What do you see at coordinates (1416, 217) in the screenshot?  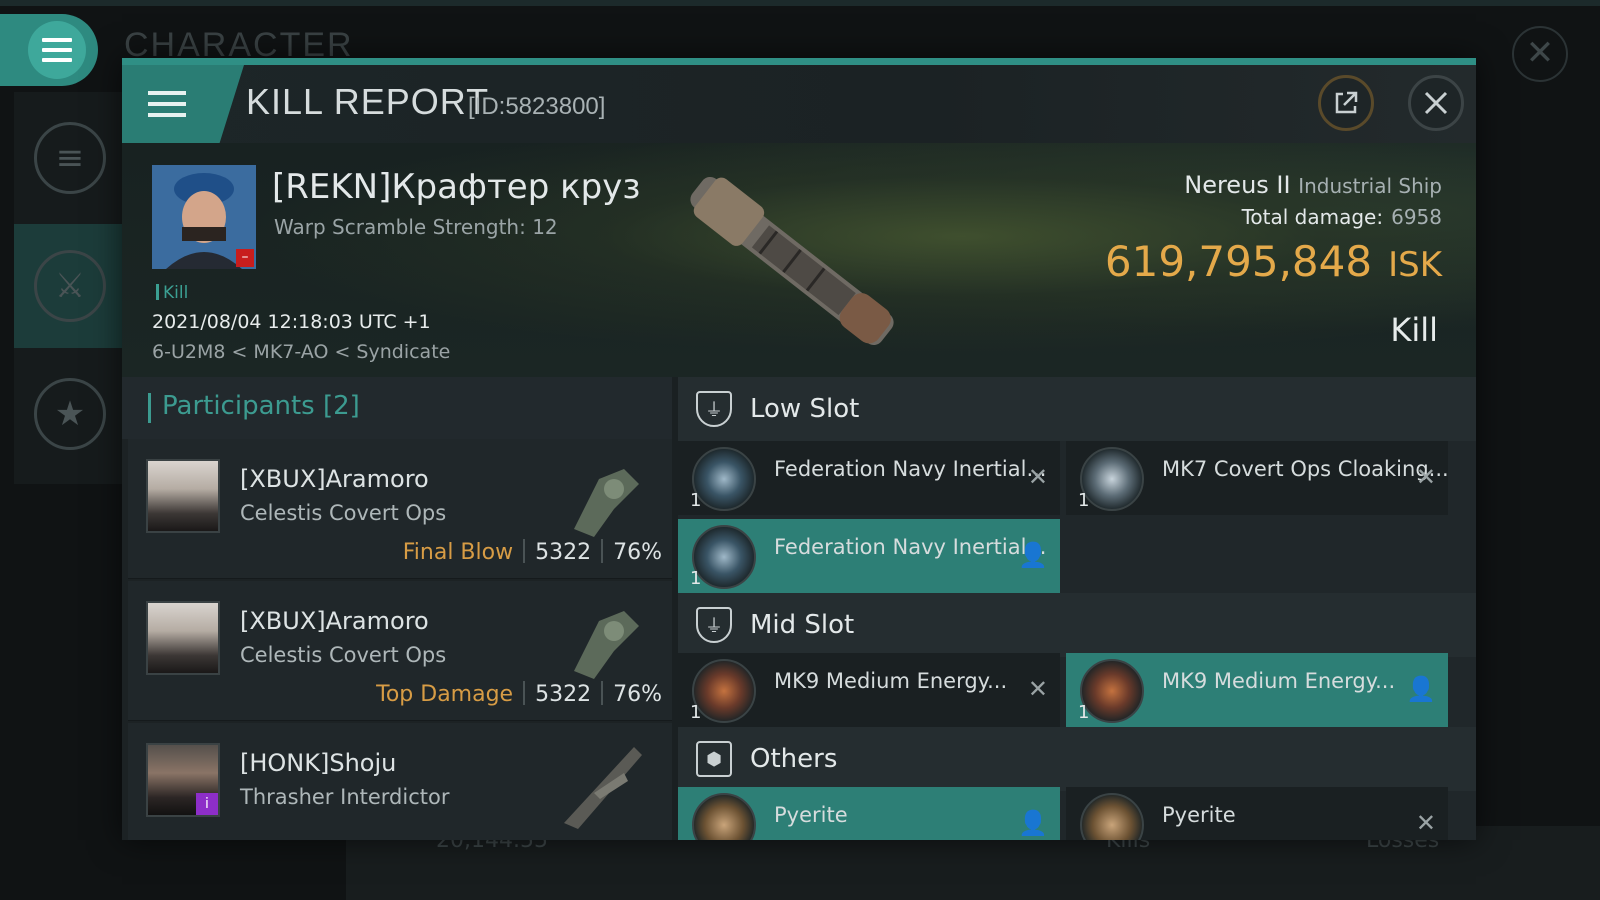 I see `total-damage-value: 6958` at bounding box center [1416, 217].